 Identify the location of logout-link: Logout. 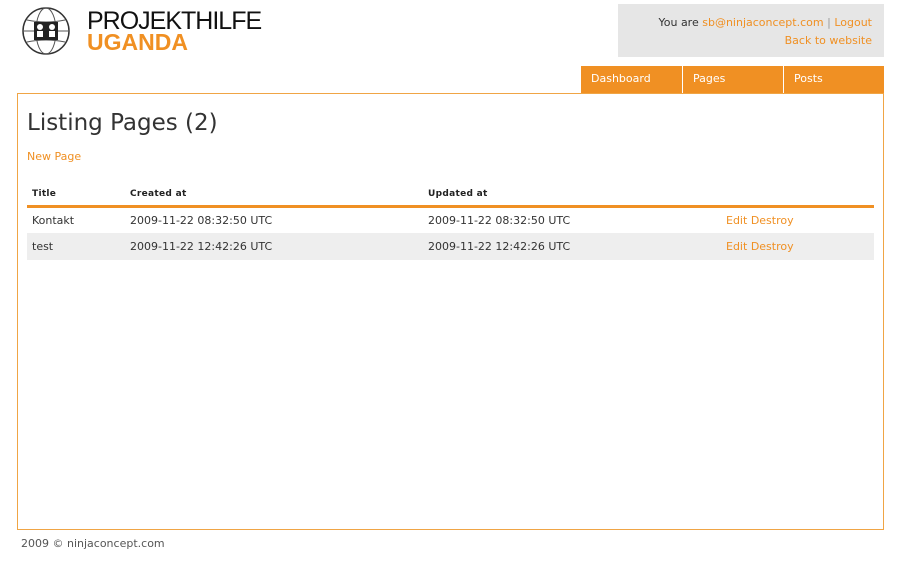
(853, 22).